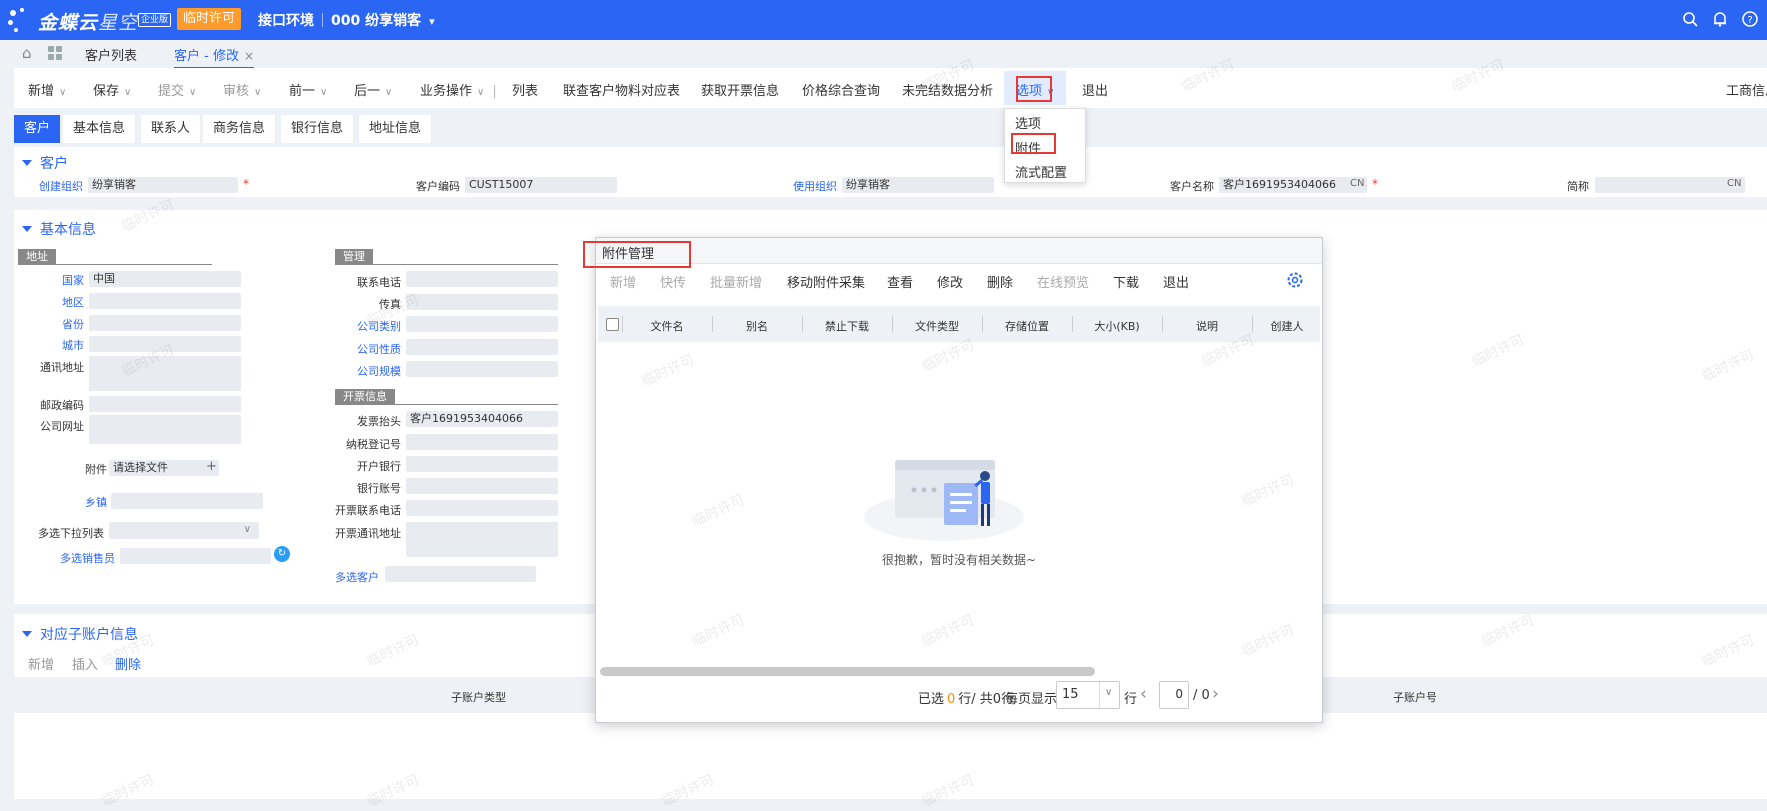  I want to click on column-header: 说明, so click(1207, 326).